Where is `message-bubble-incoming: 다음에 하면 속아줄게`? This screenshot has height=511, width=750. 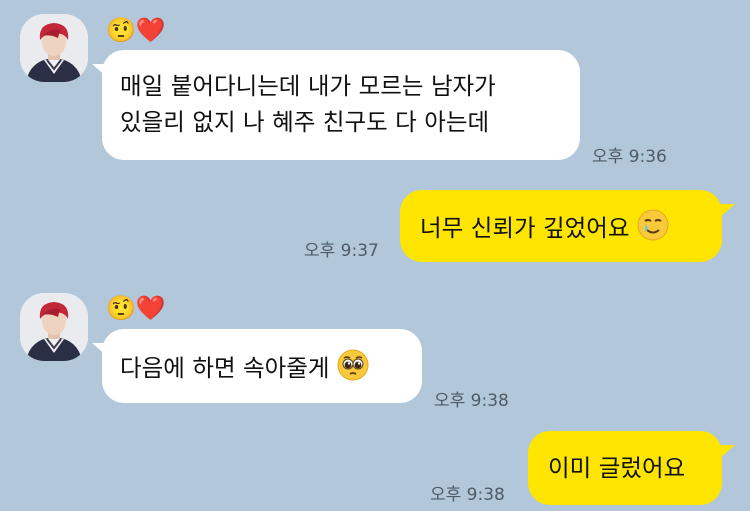
message-bubble-incoming: 다음에 하면 속아줄게 is located at coordinates (262, 366).